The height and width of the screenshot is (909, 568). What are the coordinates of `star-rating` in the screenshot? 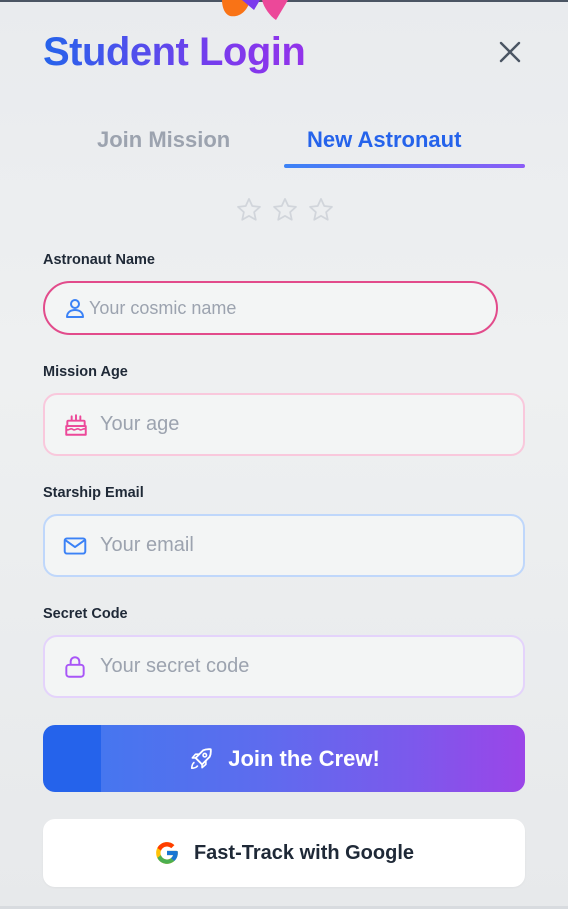 It's located at (285, 210).